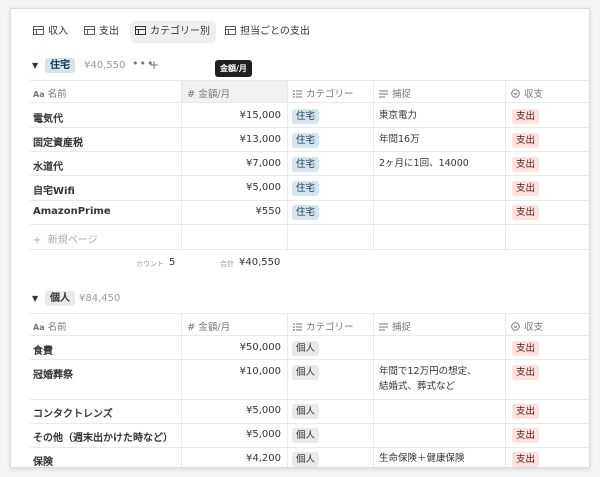 This screenshot has width=600, height=477. What do you see at coordinates (428, 371) in the screenshot?
I see `row-note: 年間で12万円の想定、` at bounding box center [428, 371].